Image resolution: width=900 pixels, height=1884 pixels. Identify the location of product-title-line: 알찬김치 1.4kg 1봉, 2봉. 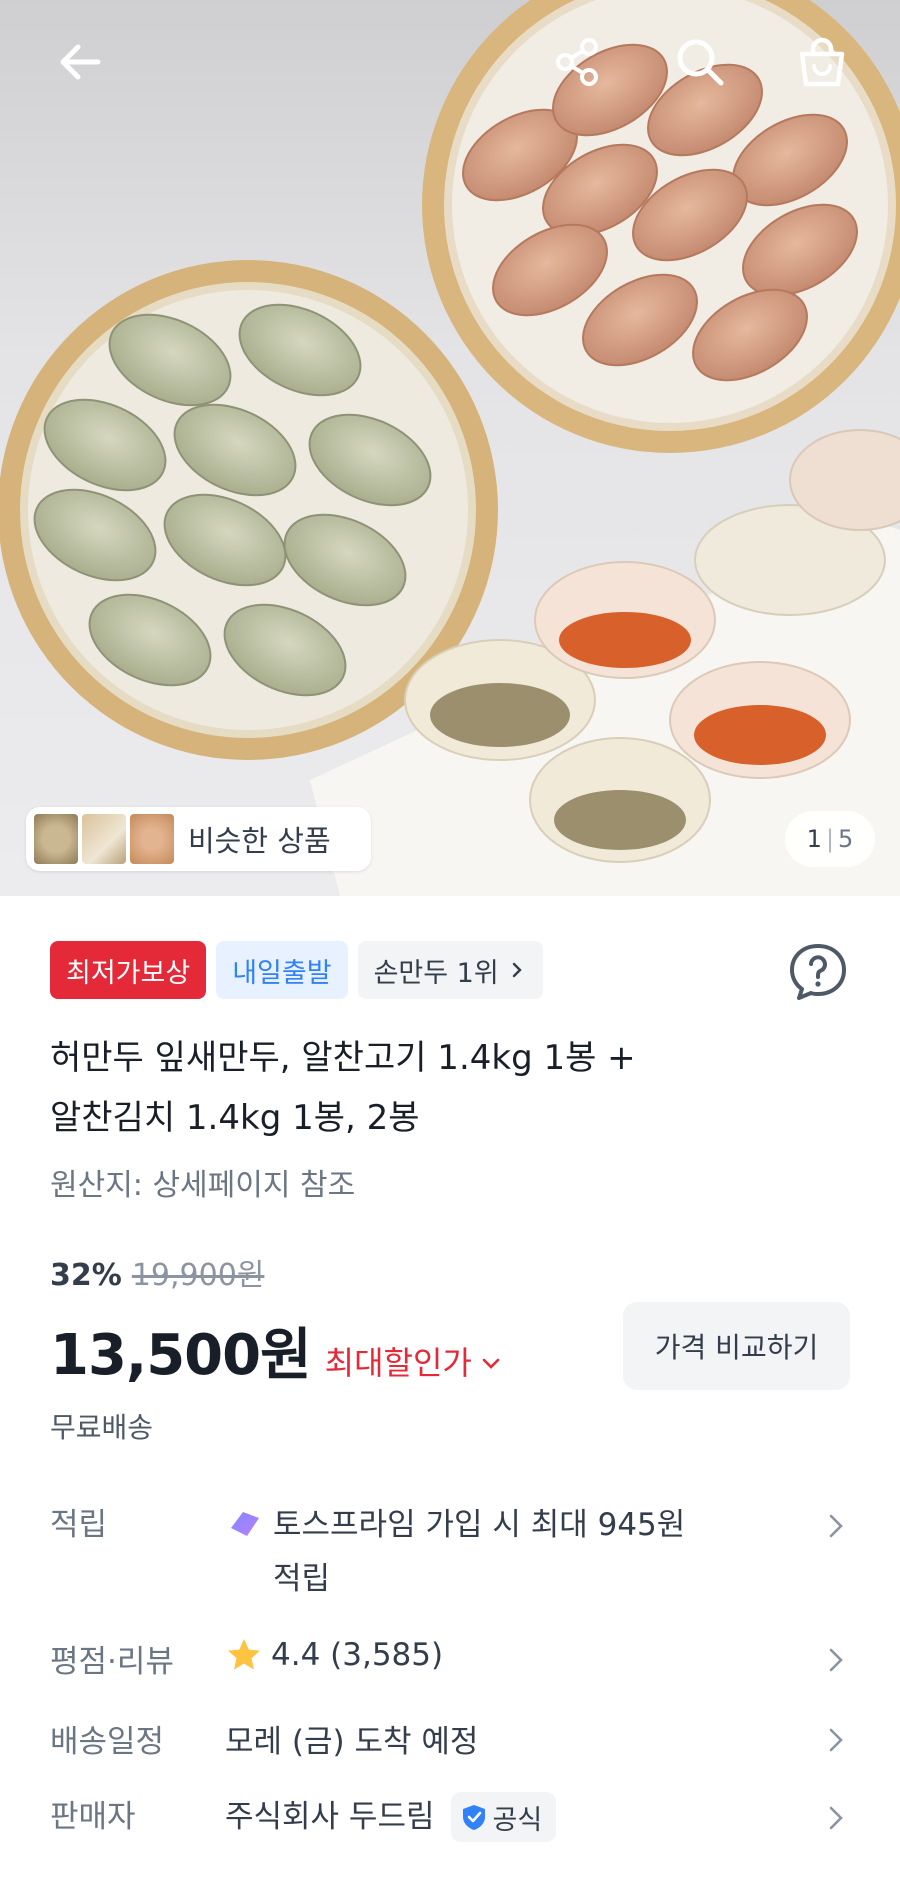
(235, 1118).